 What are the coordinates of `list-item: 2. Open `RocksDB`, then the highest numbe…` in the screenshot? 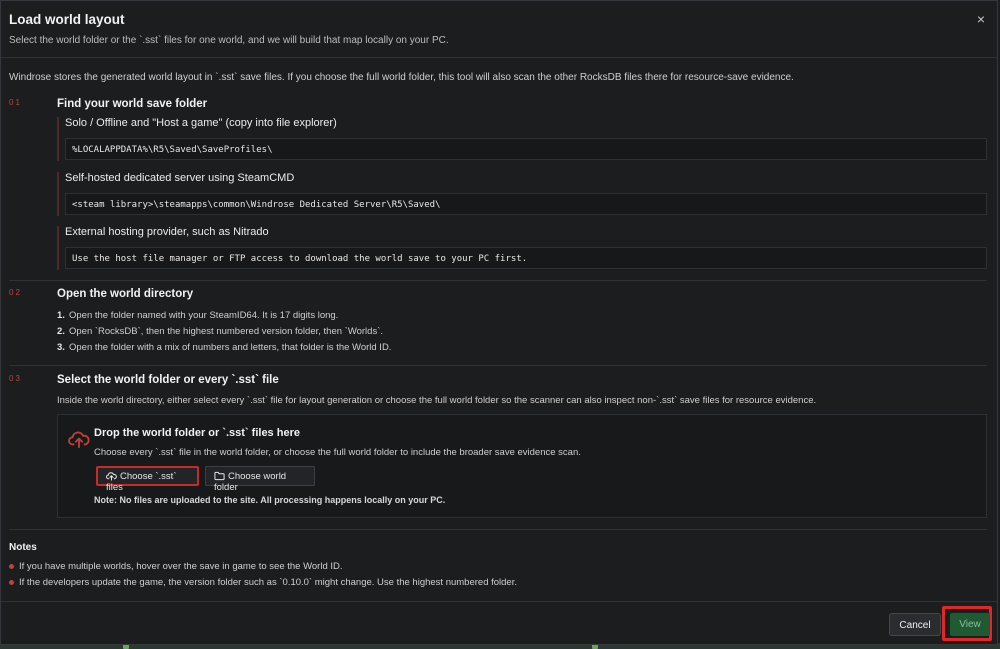 It's located at (220, 331).